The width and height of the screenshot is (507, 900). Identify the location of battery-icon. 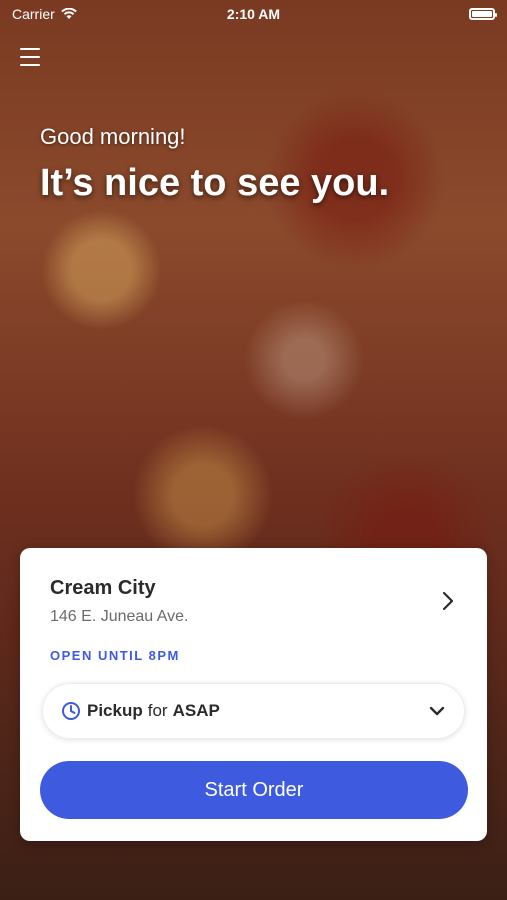
(483, 14).